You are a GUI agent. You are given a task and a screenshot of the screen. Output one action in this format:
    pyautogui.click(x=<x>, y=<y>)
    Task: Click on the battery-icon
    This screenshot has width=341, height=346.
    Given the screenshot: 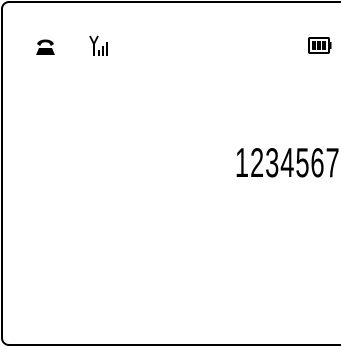 What is the action you would take?
    pyautogui.click(x=320, y=45)
    